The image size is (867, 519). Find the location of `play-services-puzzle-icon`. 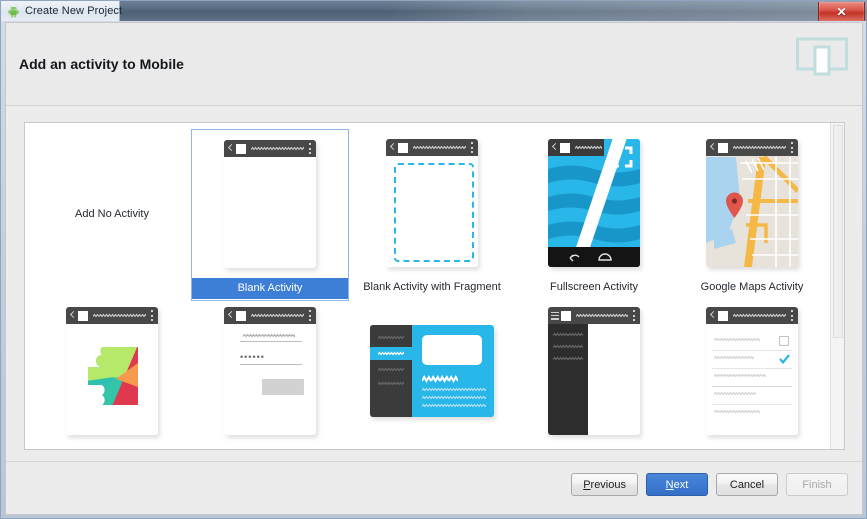

play-services-puzzle-icon is located at coordinates (113, 376).